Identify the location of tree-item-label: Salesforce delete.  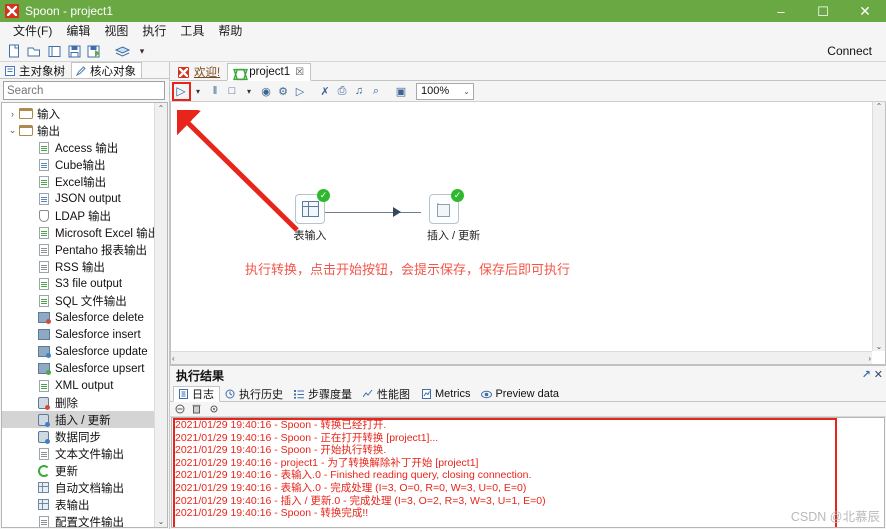
(99, 317).